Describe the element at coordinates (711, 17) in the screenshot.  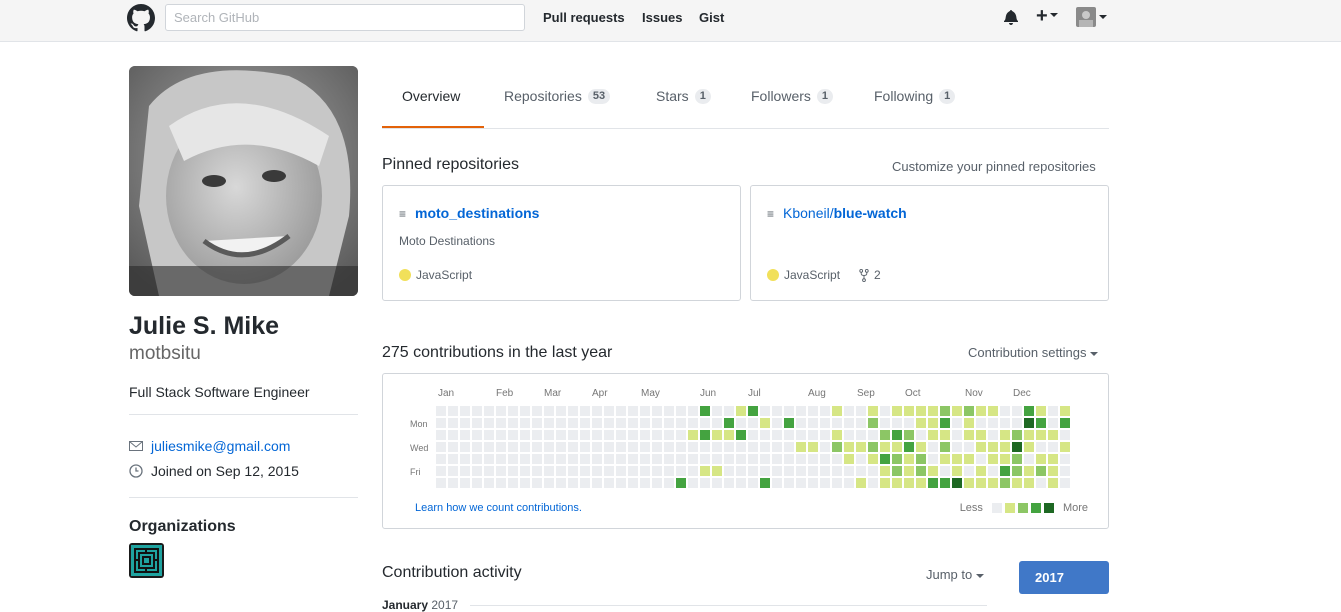
I see `nav-gist: Gist` at that location.